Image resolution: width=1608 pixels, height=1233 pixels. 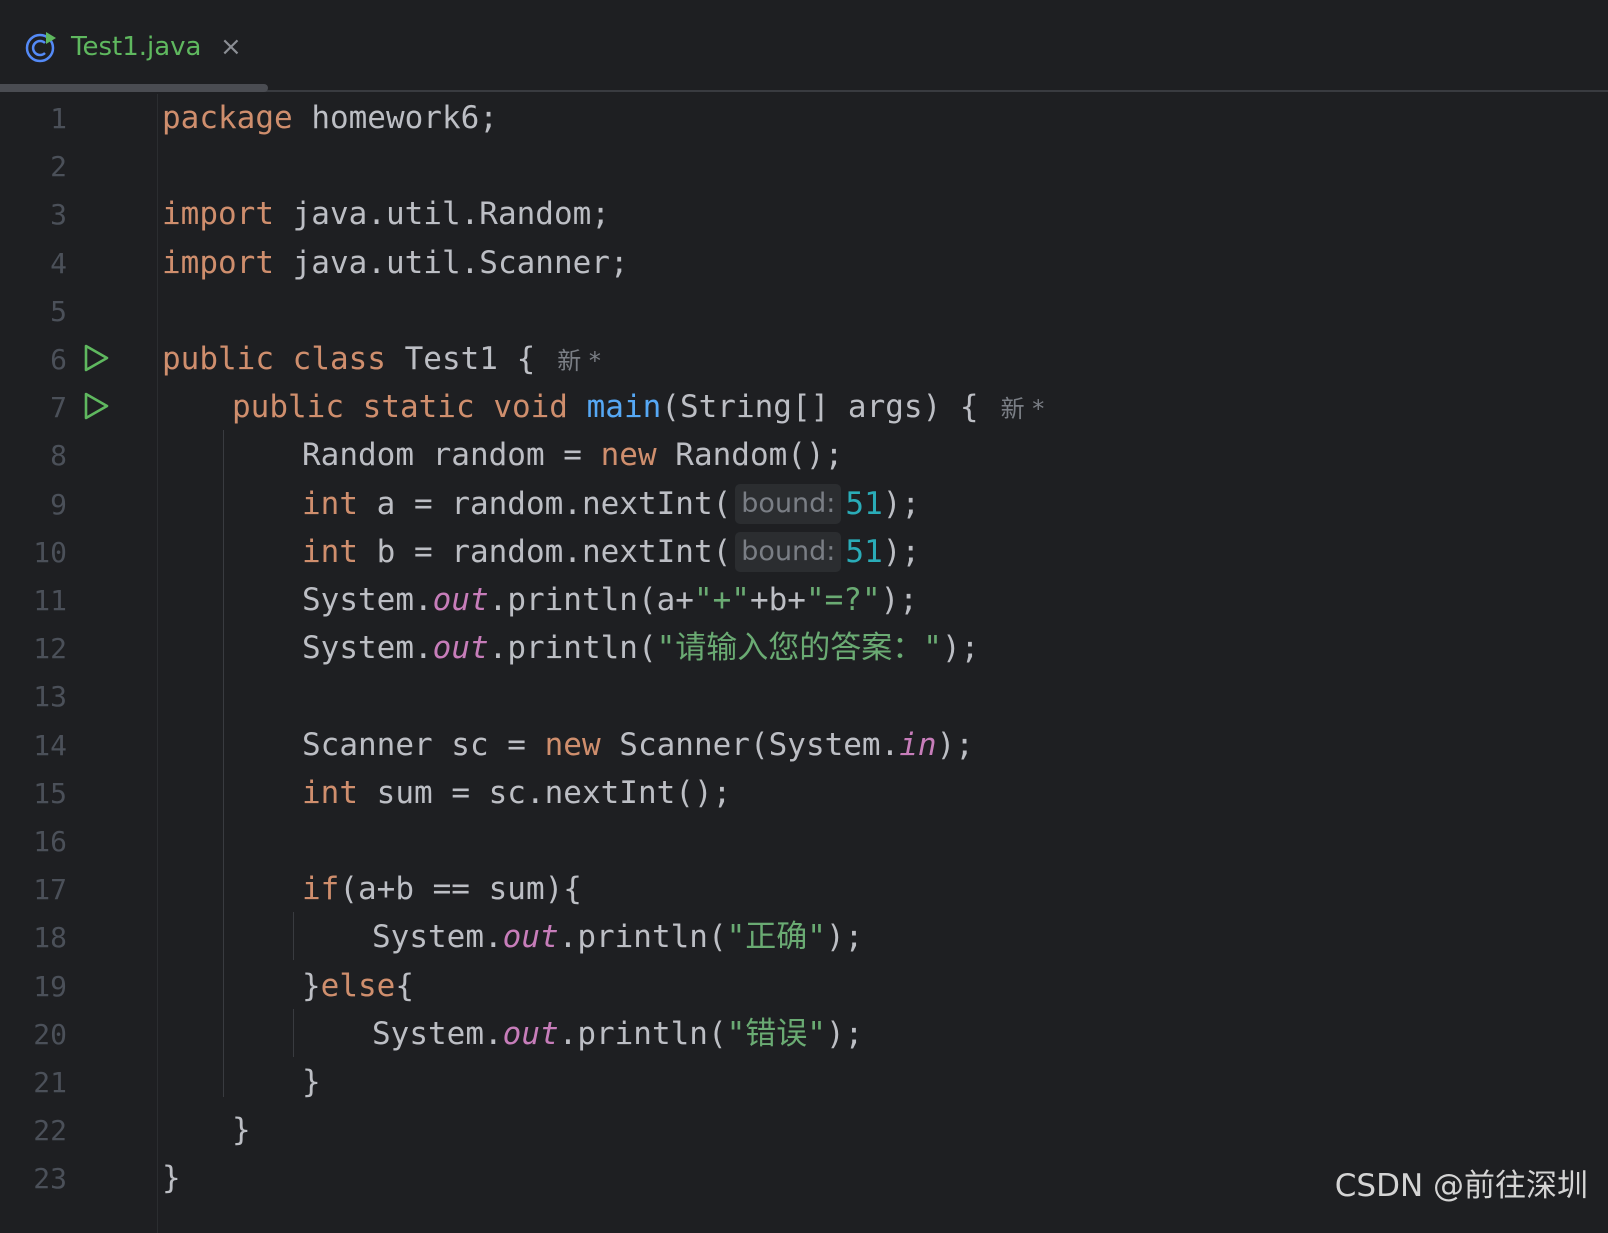 What do you see at coordinates (395, 262) in the screenshot?
I see `code-line-4: import java.util.Scanner;` at bounding box center [395, 262].